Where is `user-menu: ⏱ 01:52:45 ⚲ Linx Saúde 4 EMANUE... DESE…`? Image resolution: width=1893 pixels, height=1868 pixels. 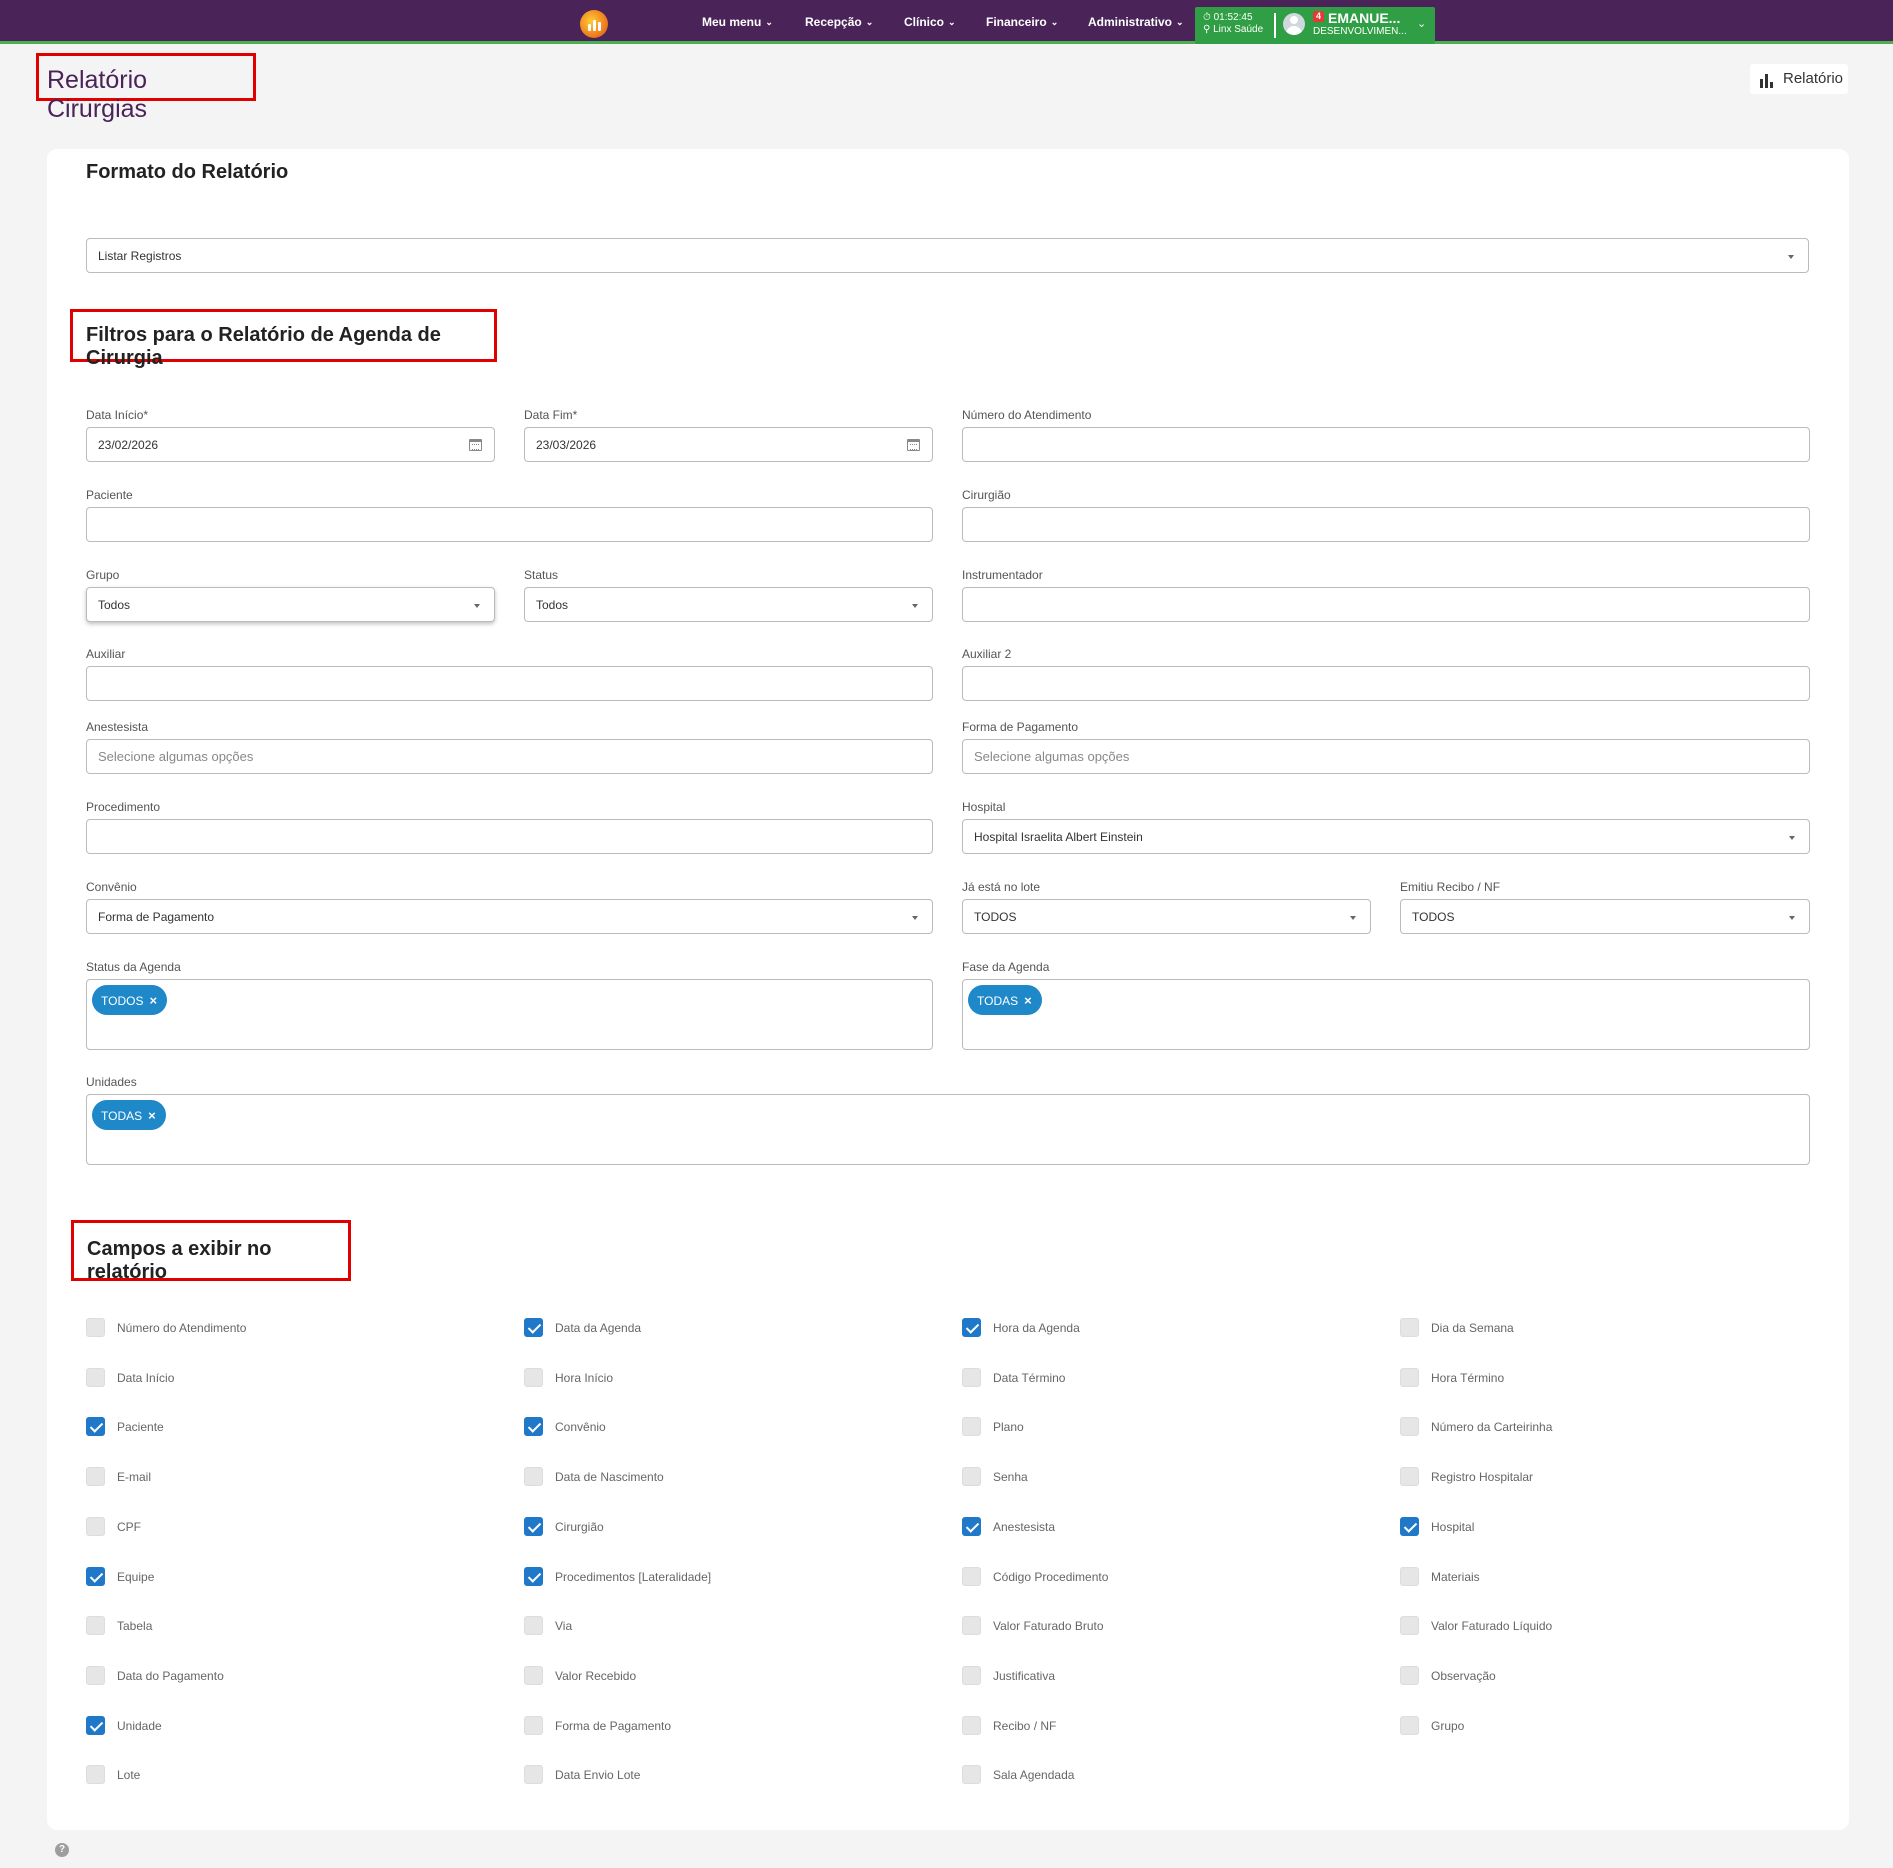
user-menu: ⏱ 01:52:45 ⚲ Linx Saúde 4 EMANUE... DESE… is located at coordinates (1315, 25).